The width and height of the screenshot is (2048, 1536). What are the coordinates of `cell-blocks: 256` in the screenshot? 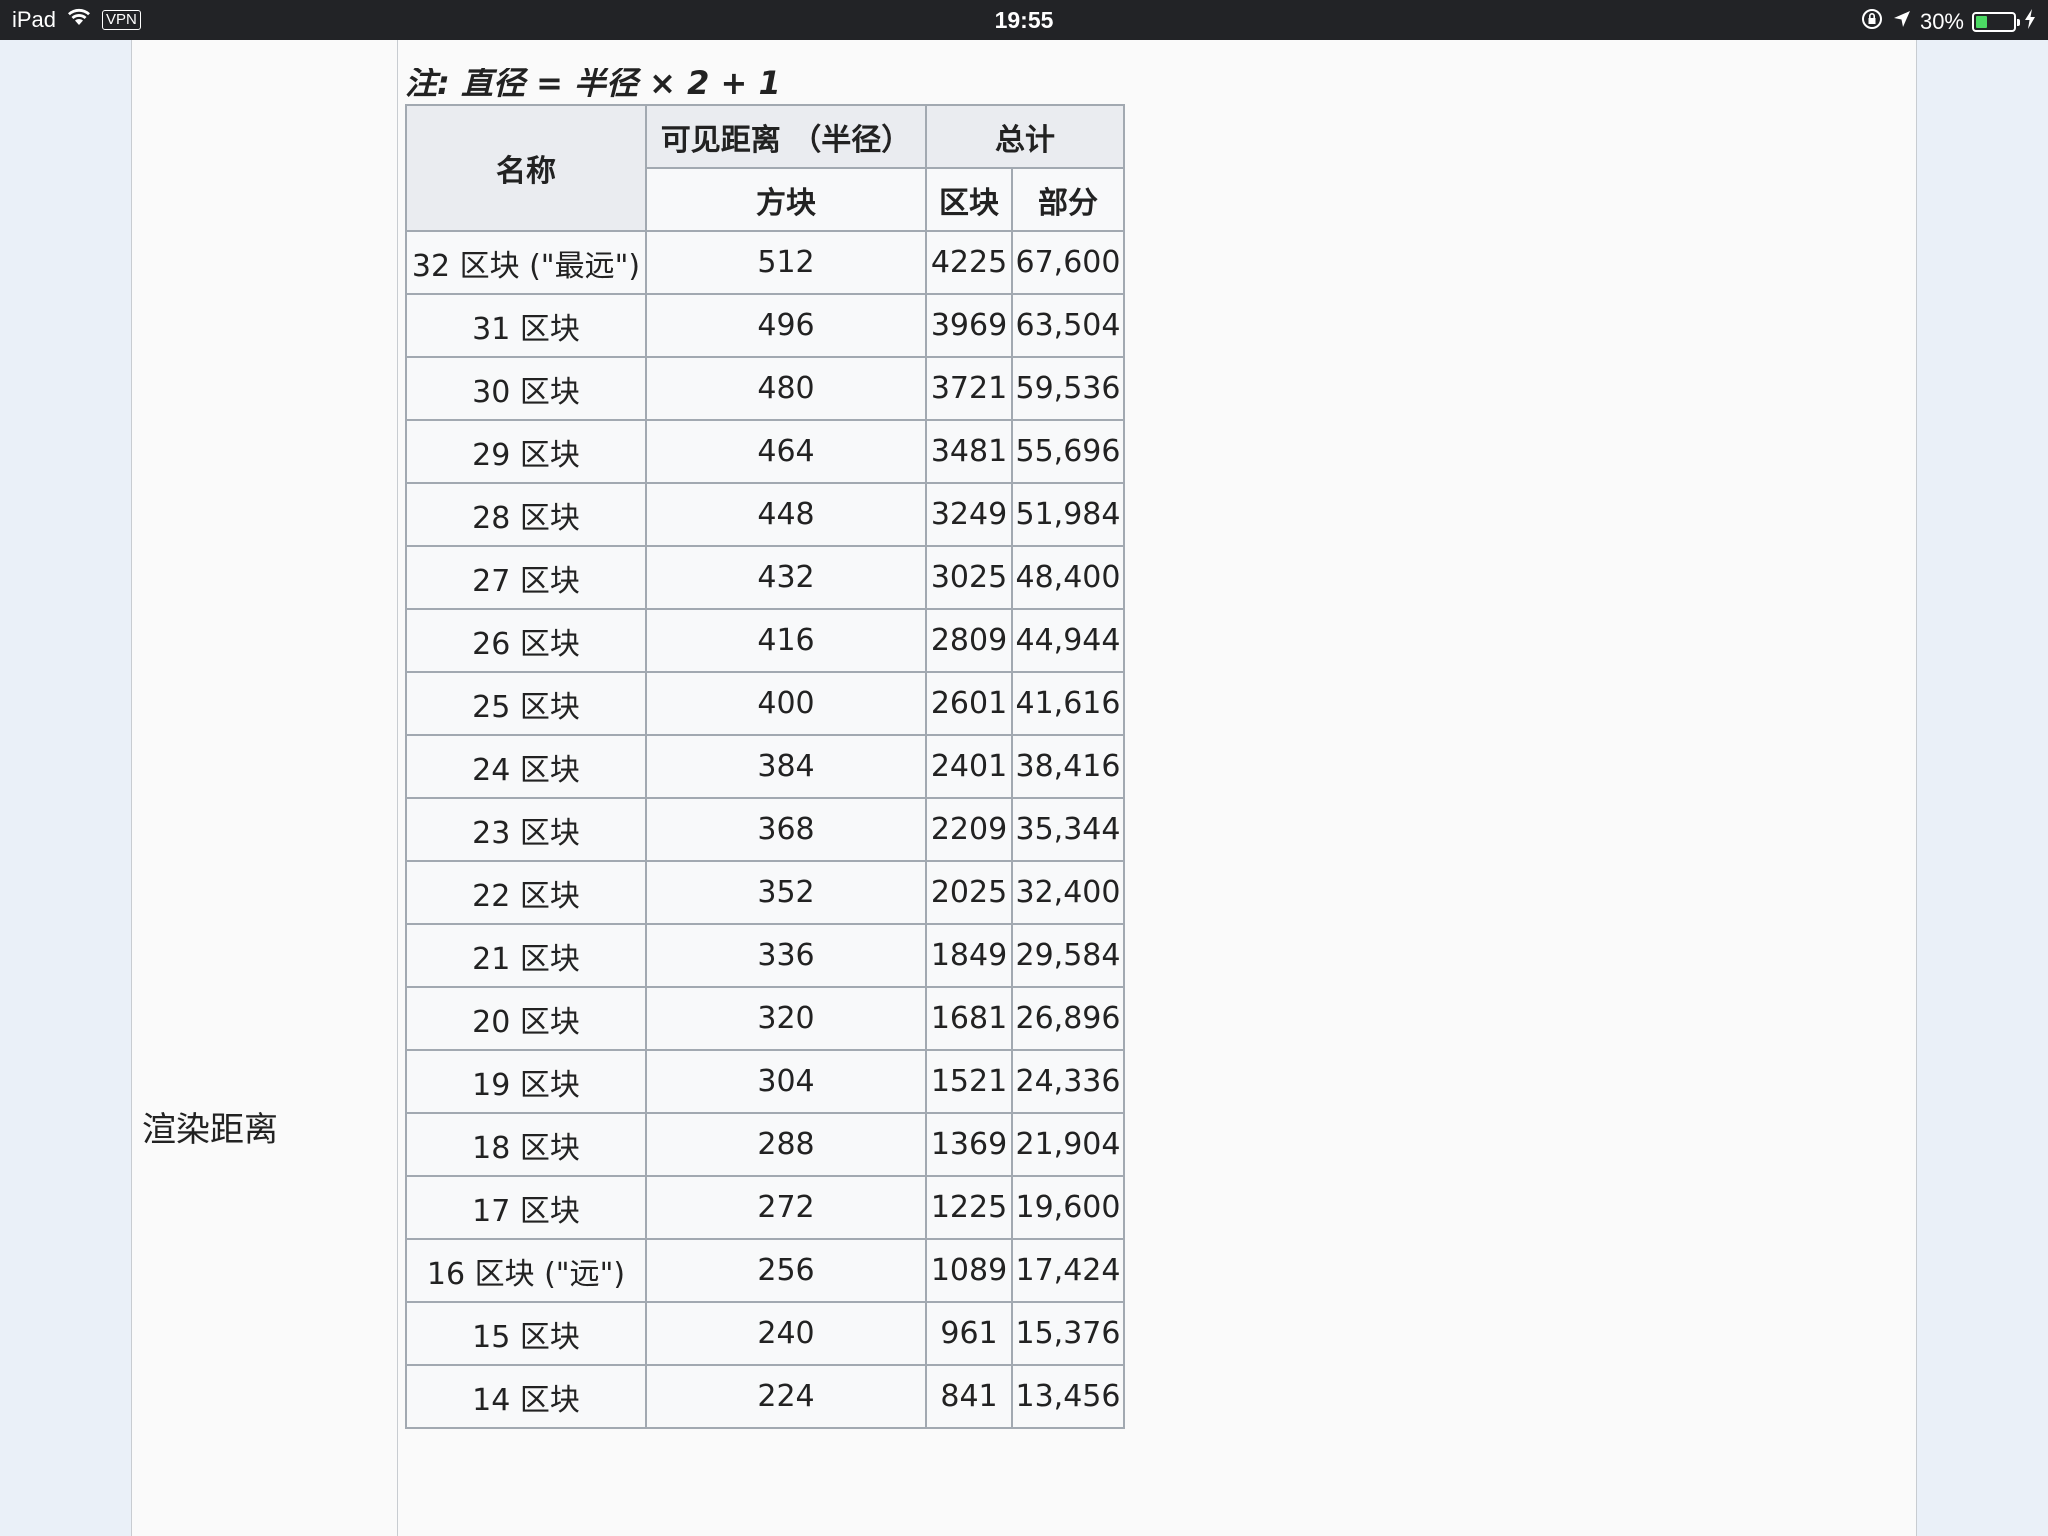 It's located at (786, 1270).